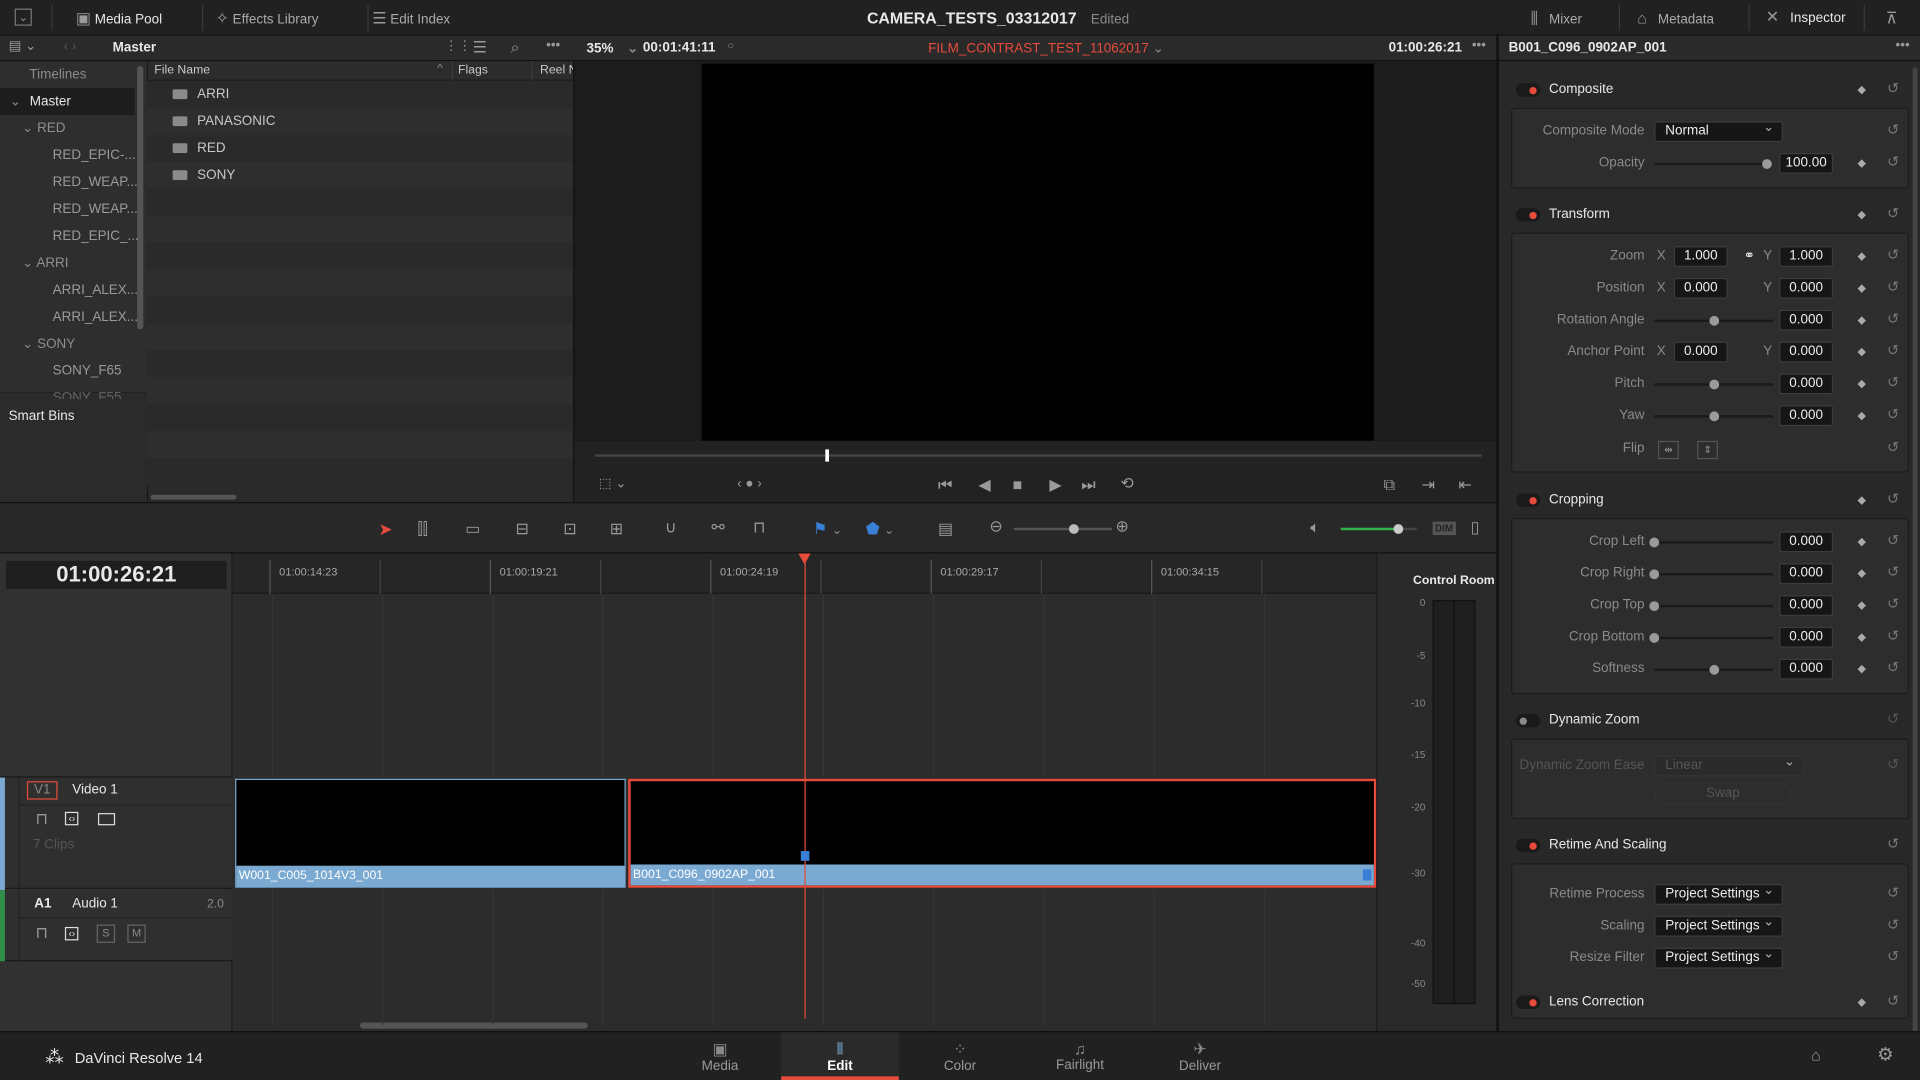 Image resolution: width=1920 pixels, height=1080 pixels. What do you see at coordinates (553, 45) in the screenshot?
I see `more-options-icon: •••` at bounding box center [553, 45].